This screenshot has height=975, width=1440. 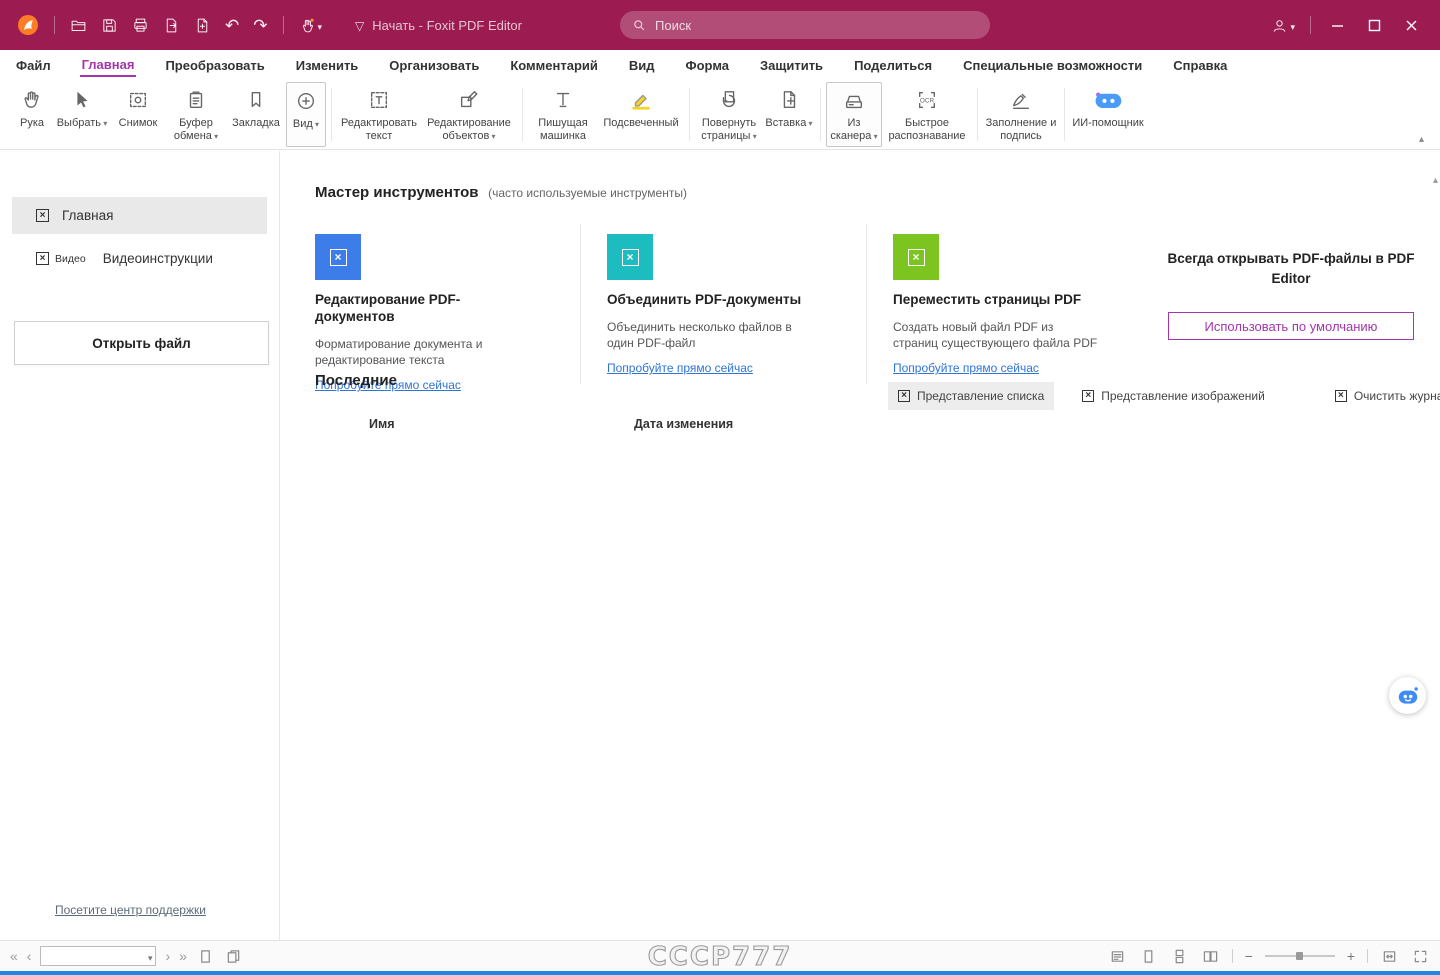 I want to click on facing-view-button, so click(x=1210, y=956).